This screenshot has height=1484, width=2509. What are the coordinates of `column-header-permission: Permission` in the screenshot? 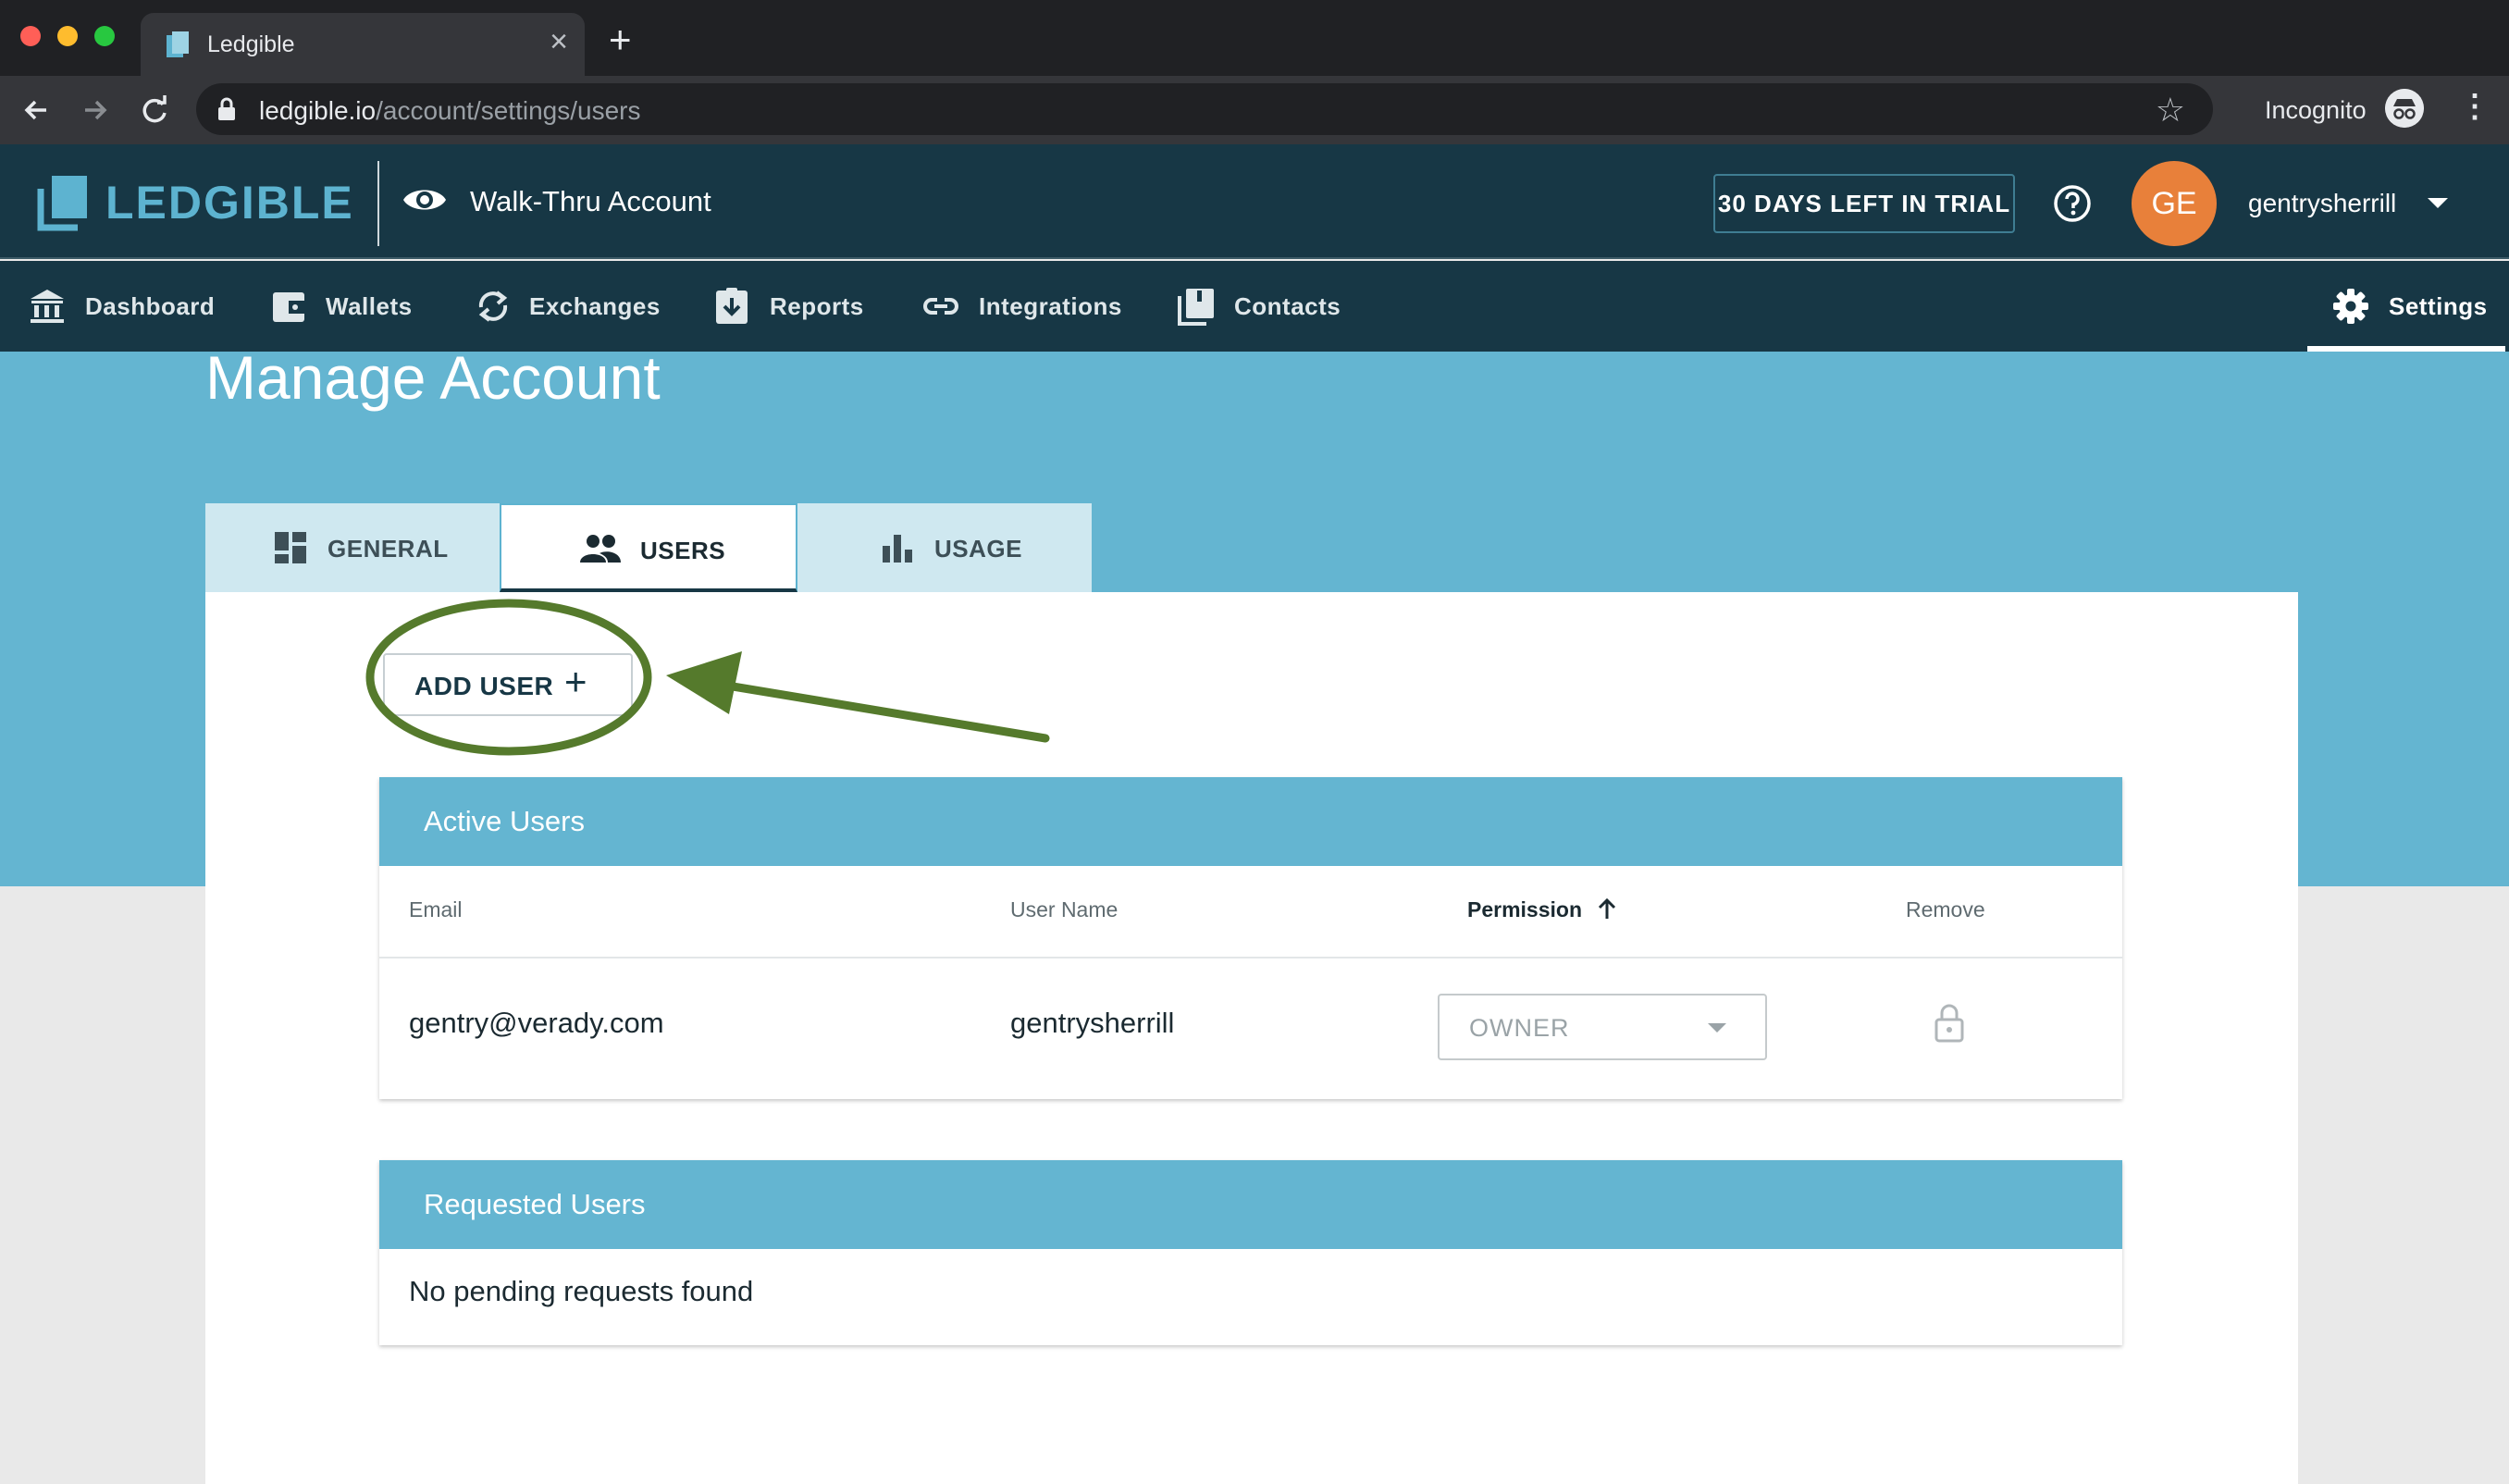 It's located at (1543, 910).